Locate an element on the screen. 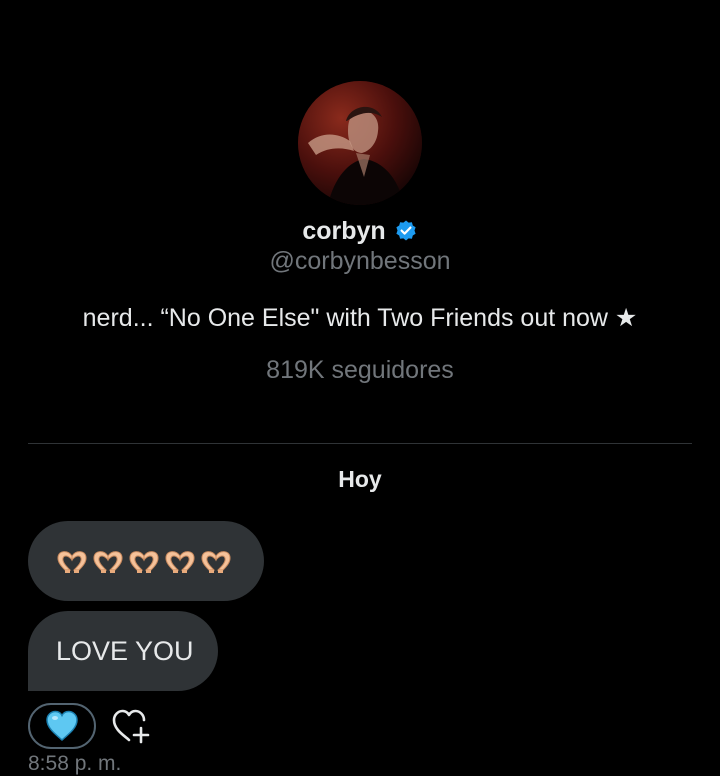 The width and height of the screenshot is (720, 776). heart-hands-row is located at coordinates (144, 561).